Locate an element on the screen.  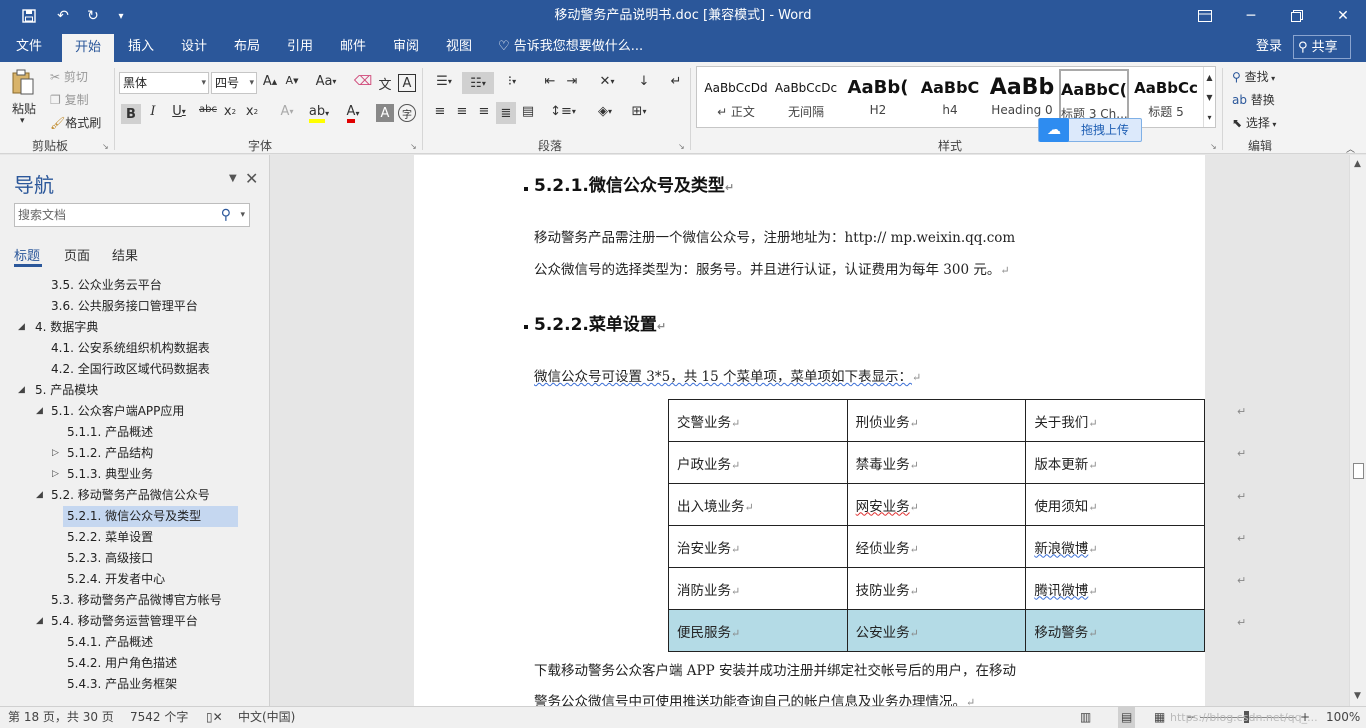
drag-upload-button: ☁ 拖拽上传 is located at coordinates (1090, 130).